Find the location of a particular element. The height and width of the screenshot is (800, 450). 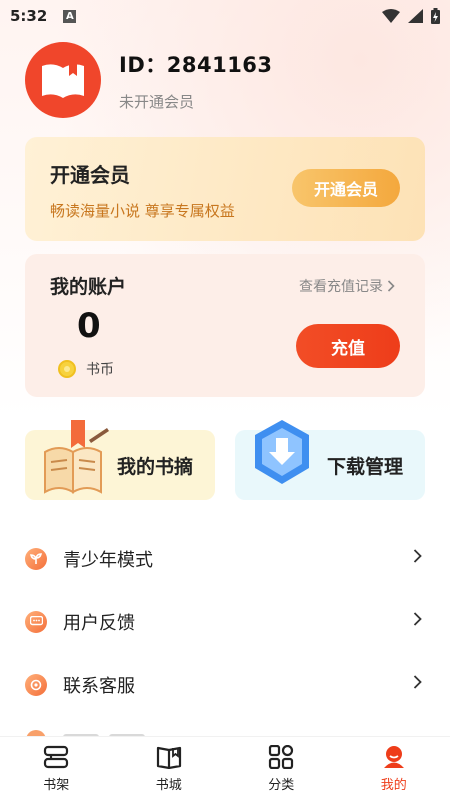

my-excerpts-label: 我的书摘 is located at coordinates (155, 466).